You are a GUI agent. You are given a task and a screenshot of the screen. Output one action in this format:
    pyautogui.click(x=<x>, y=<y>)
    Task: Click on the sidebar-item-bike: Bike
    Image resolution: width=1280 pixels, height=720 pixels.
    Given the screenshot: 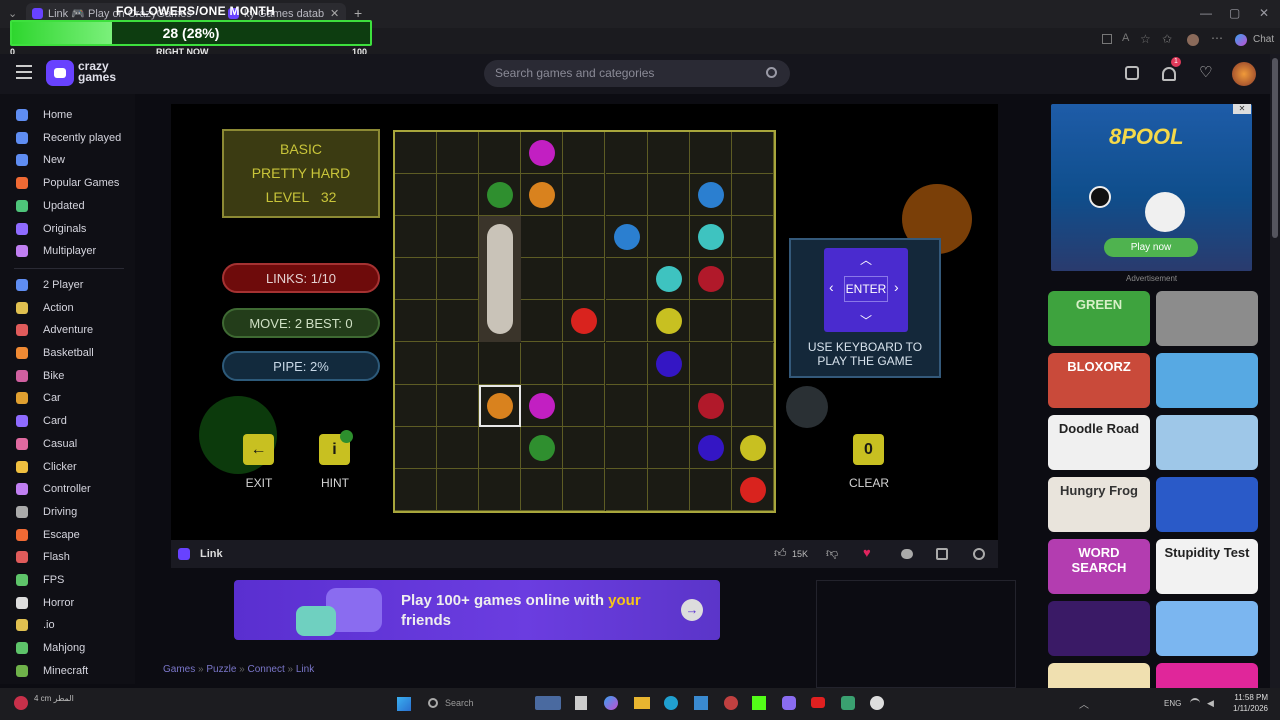 What is the action you would take?
    pyautogui.click(x=67, y=376)
    